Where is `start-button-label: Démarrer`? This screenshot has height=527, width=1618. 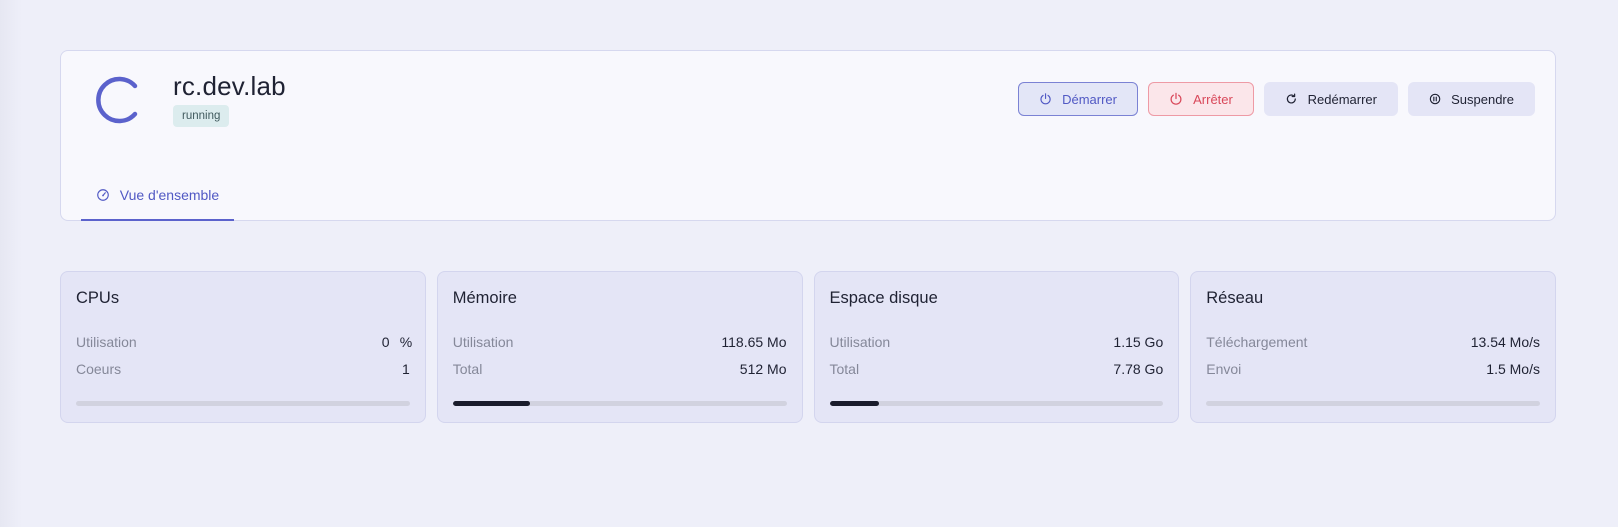
start-button-label: Démarrer is located at coordinates (1089, 99).